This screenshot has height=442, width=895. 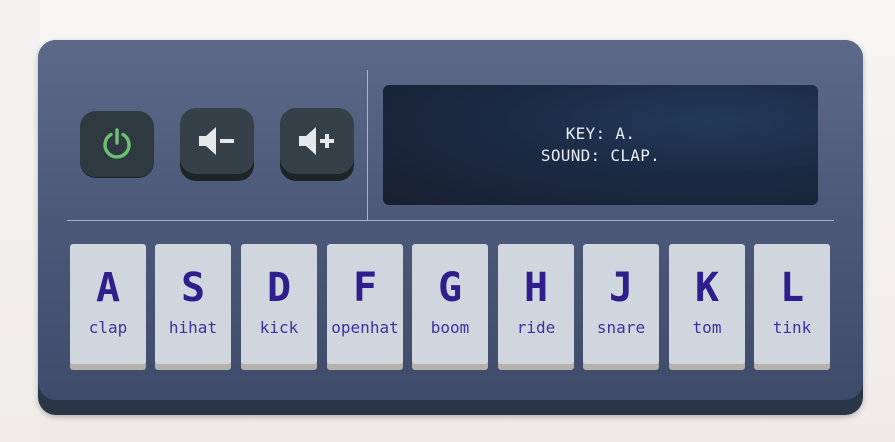 What do you see at coordinates (108, 288) in the screenshot?
I see `pad-key-label: A` at bounding box center [108, 288].